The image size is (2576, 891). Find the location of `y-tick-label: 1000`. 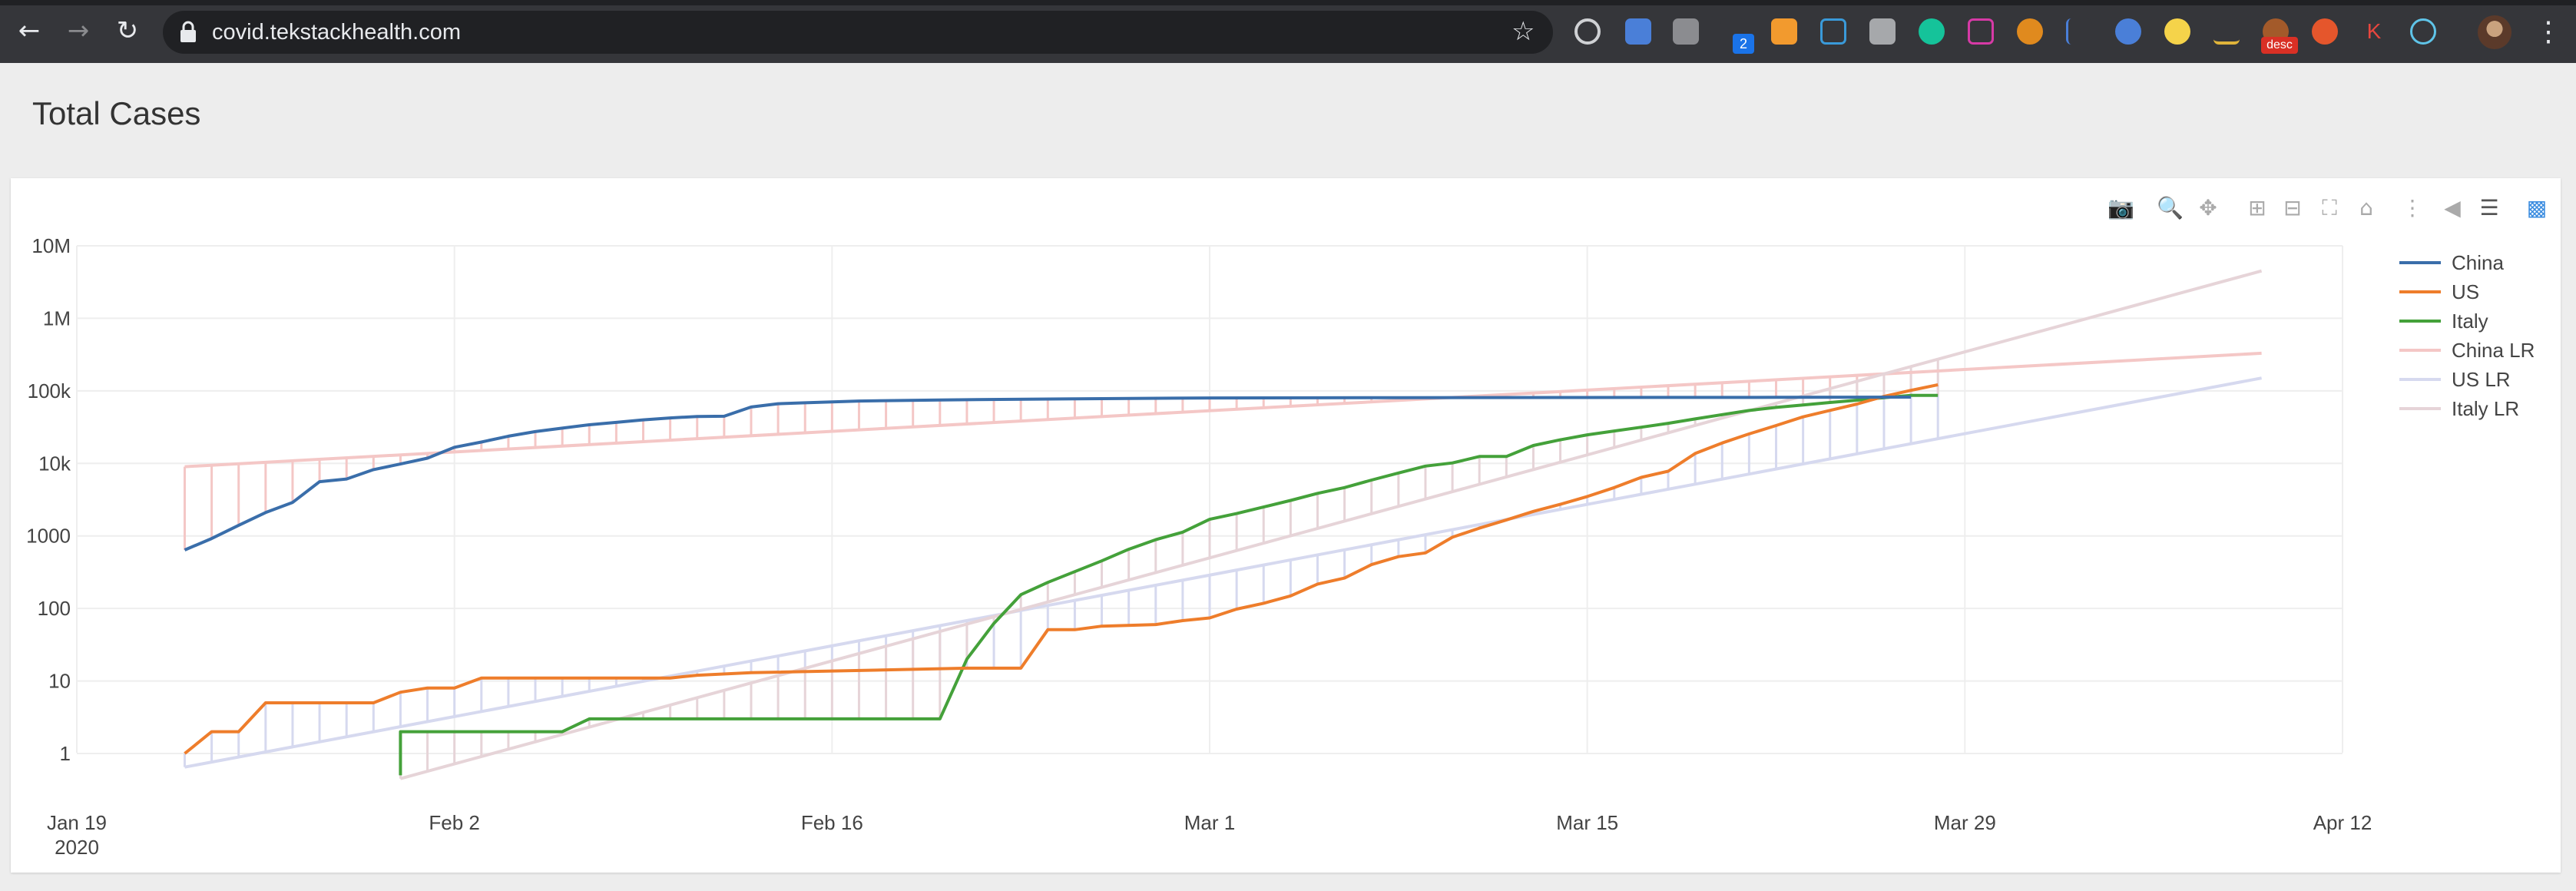

y-tick-label: 1000 is located at coordinates (49, 536).